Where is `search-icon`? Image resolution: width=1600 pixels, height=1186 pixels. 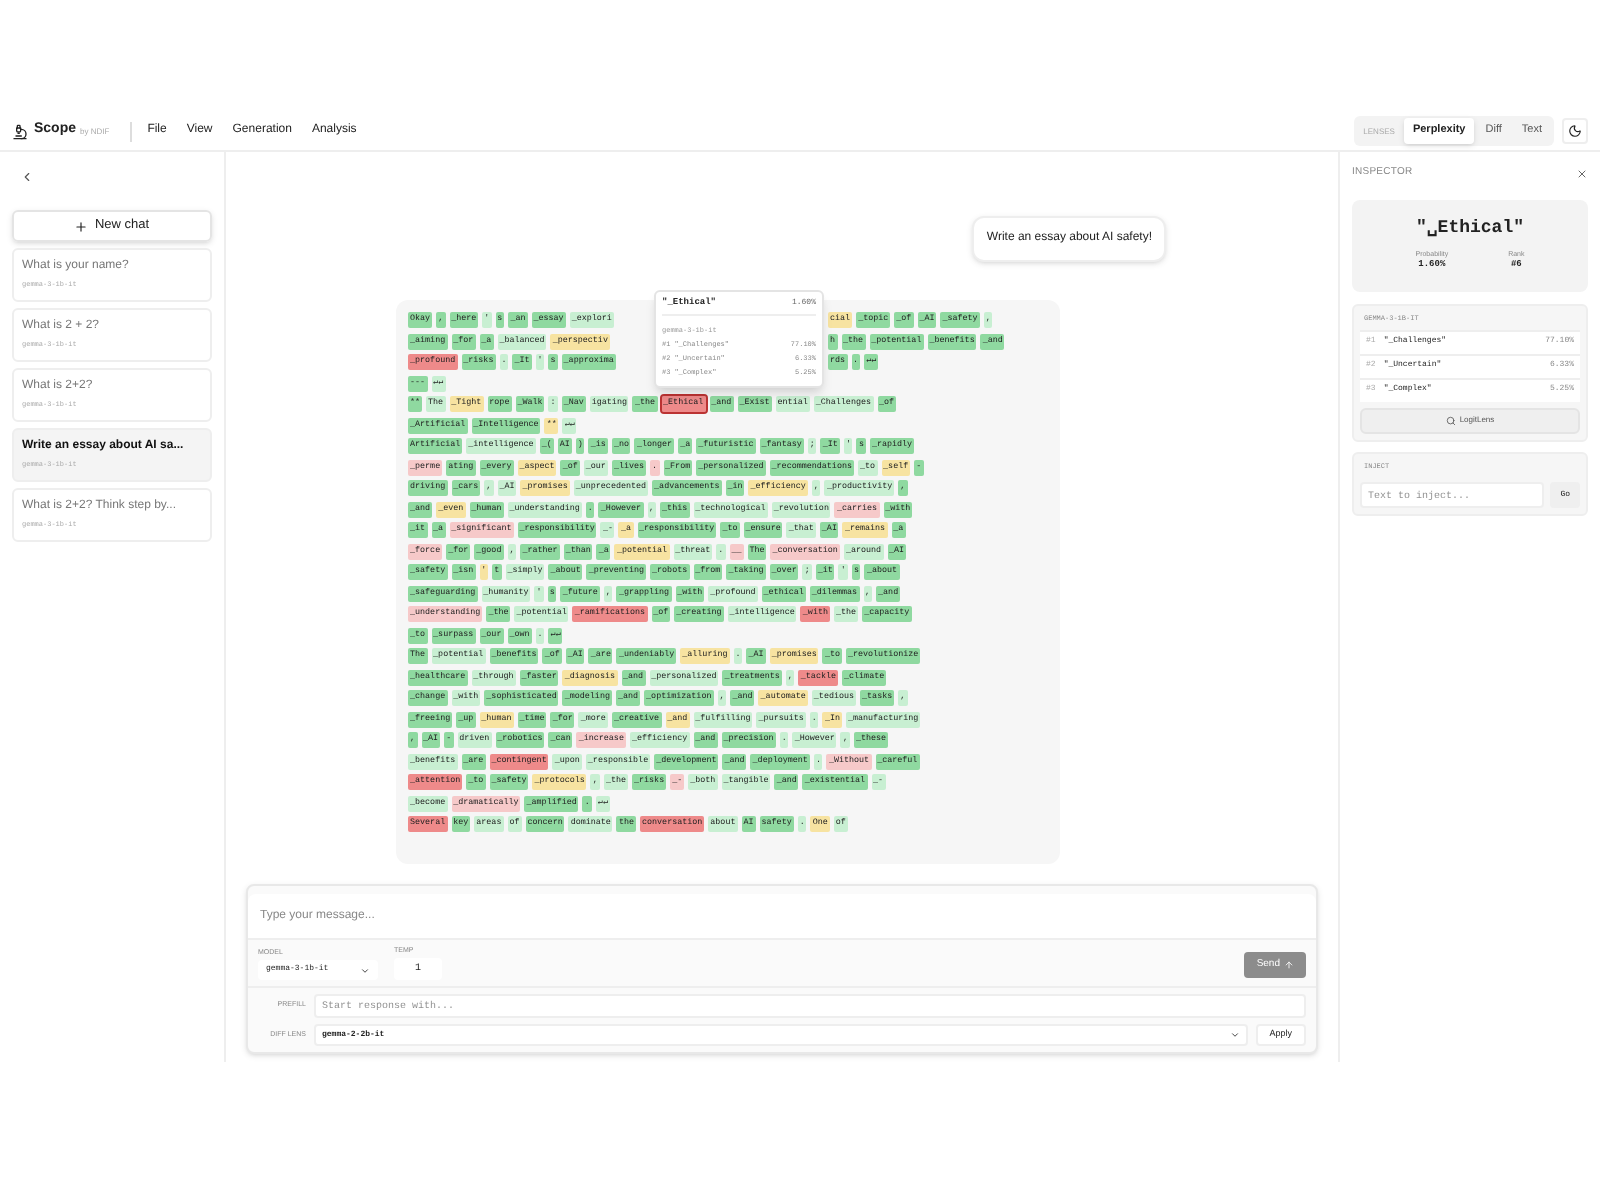
search-icon is located at coordinates (1450, 420).